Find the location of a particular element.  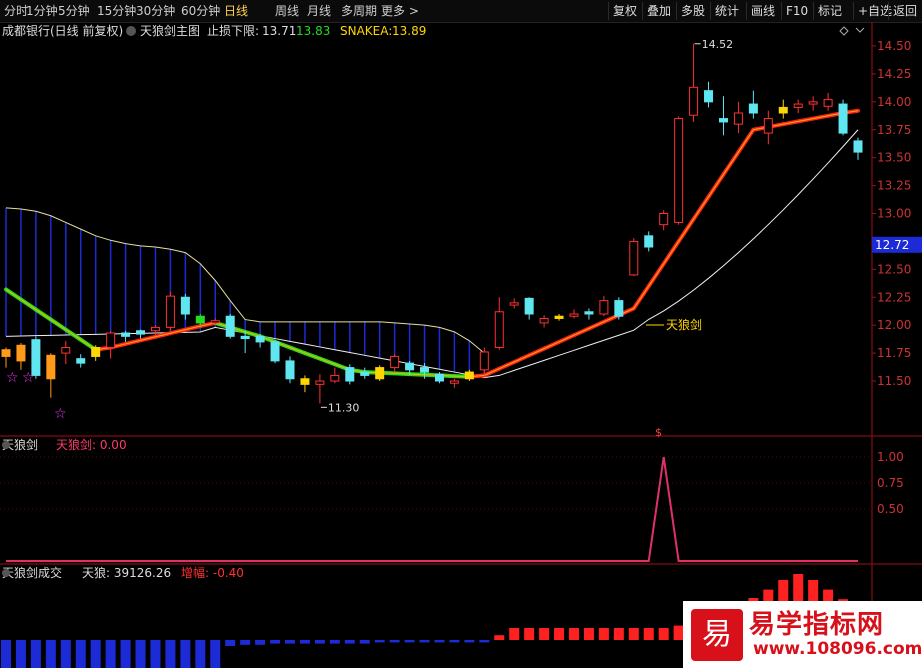

price-tick-2: 14.00 is located at coordinates (894, 102).